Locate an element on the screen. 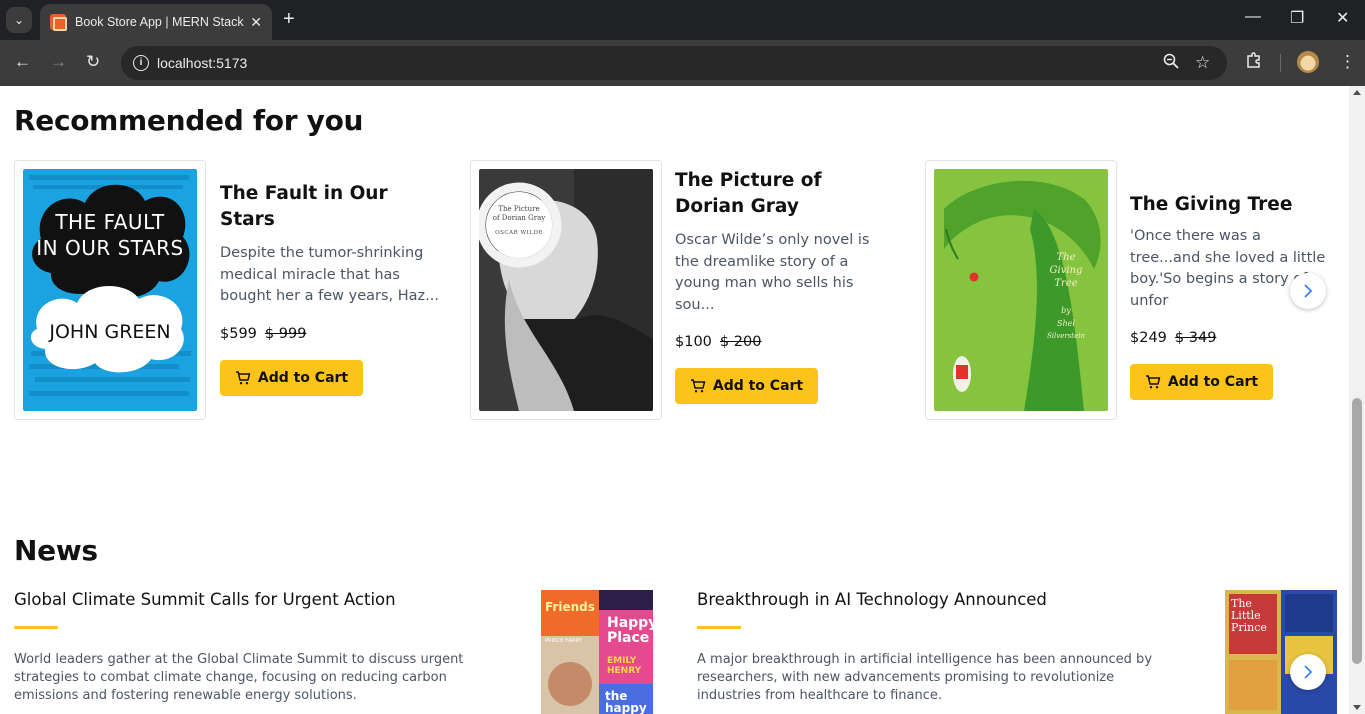  cover-author-last: Silverstein is located at coordinates (1065, 336).